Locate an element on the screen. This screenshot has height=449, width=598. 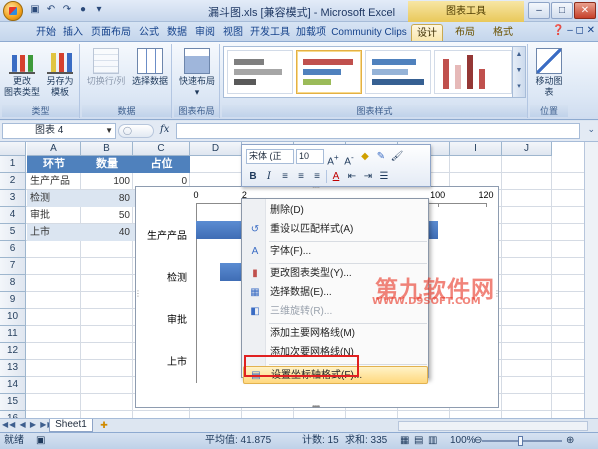
row-header: 8 is located at coordinates (13, 283).